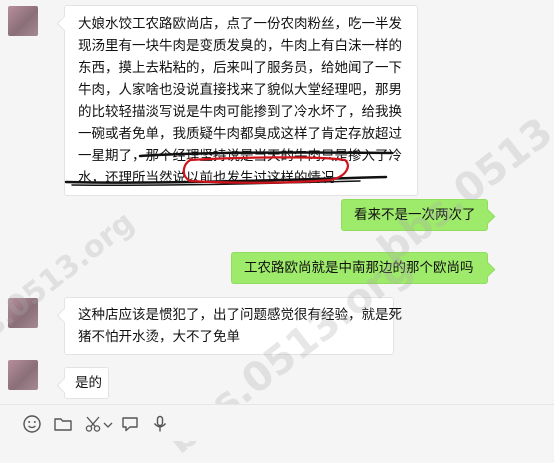 This screenshot has height=463, width=554. I want to click on message-line: 这种店应该是惯犯了，出了问题感觉很有经验，就是死, so click(240, 315).